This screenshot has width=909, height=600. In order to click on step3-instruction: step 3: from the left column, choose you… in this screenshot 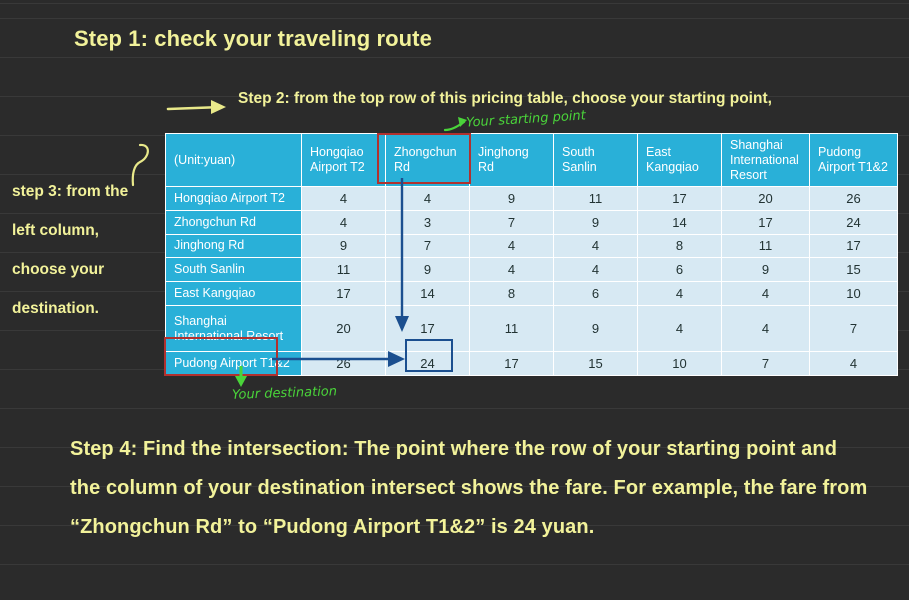, I will do `click(87, 250)`.